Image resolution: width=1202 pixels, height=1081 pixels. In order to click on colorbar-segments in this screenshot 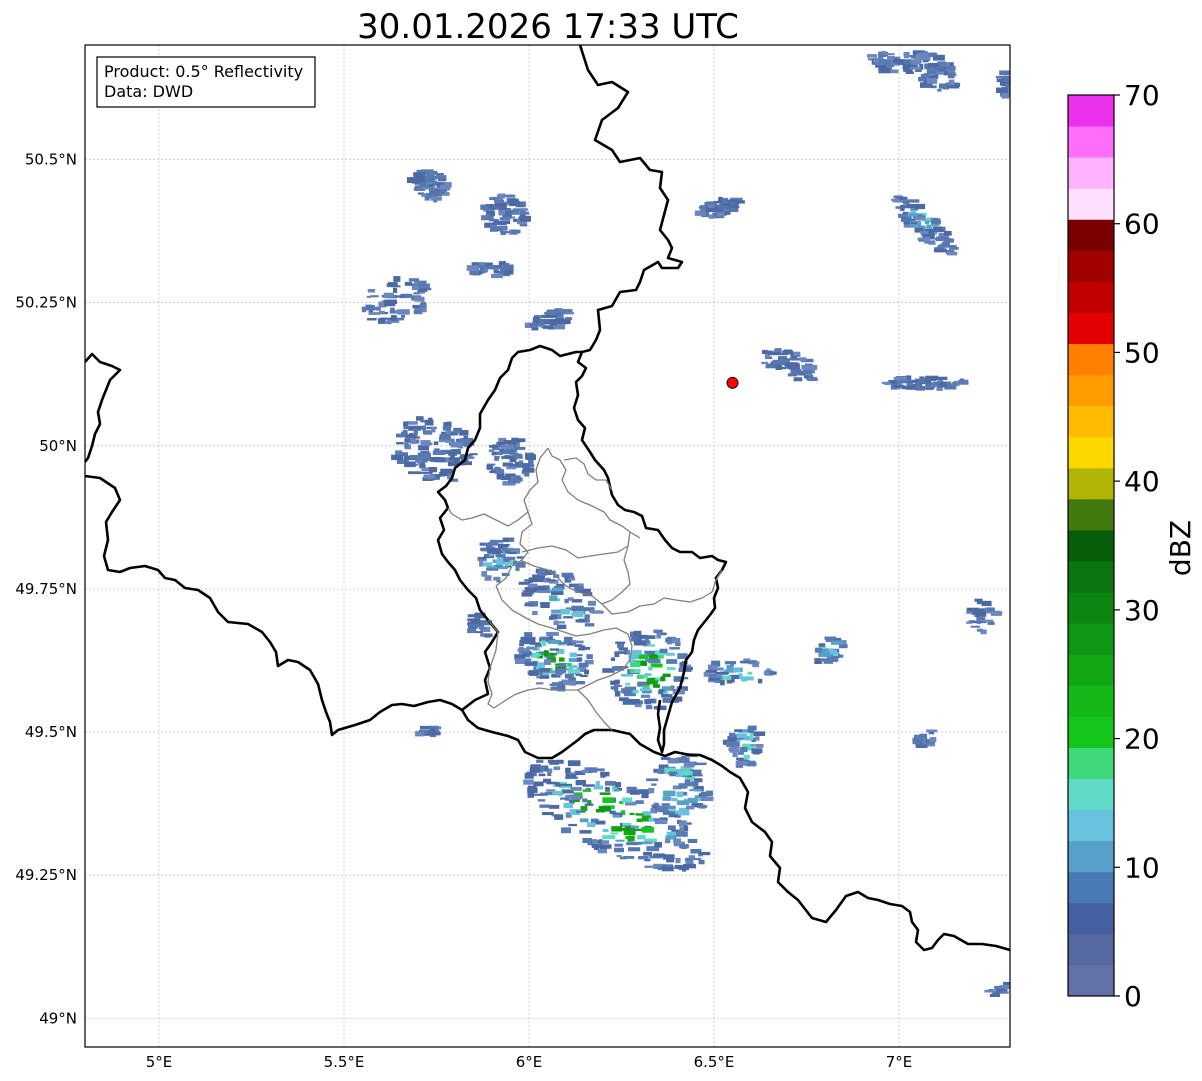, I will do `click(1091, 546)`.